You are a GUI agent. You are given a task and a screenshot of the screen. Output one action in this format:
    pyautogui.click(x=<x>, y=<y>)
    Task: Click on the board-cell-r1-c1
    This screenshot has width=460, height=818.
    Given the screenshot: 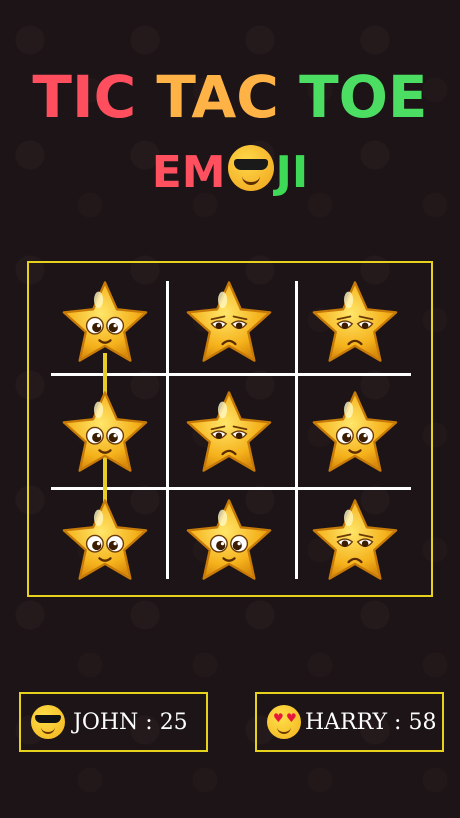 What is the action you would take?
    pyautogui.click(x=229, y=432)
    